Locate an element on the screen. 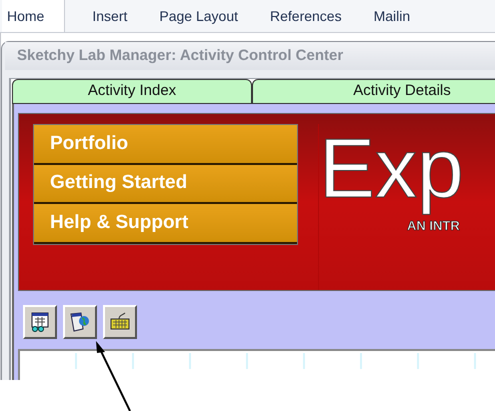 The width and height of the screenshot is (495, 411). banner-subtitle: AN INTR is located at coordinates (434, 226).